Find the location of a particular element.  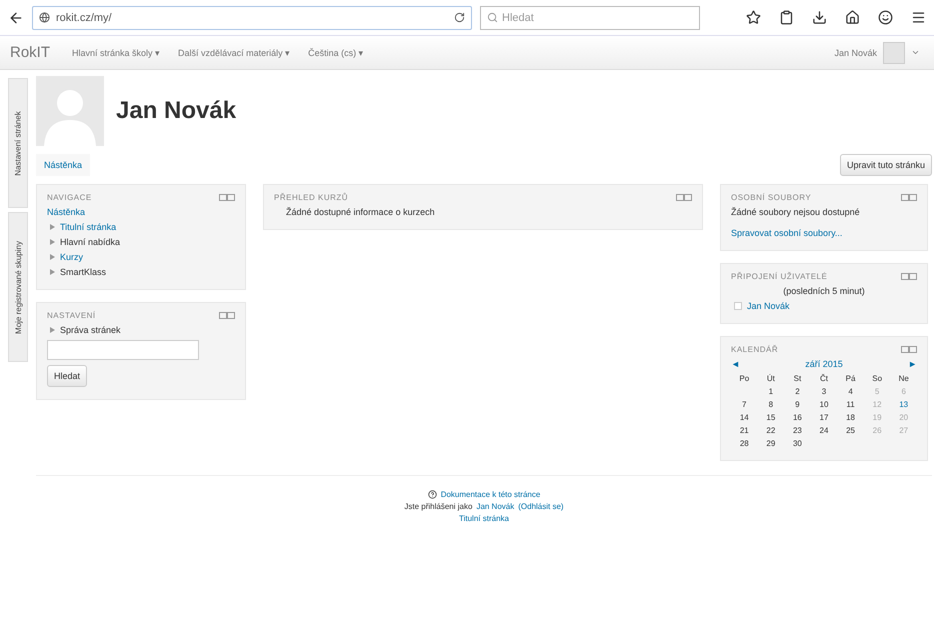

calendar-day: 22 is located at coordinates (771, 430).